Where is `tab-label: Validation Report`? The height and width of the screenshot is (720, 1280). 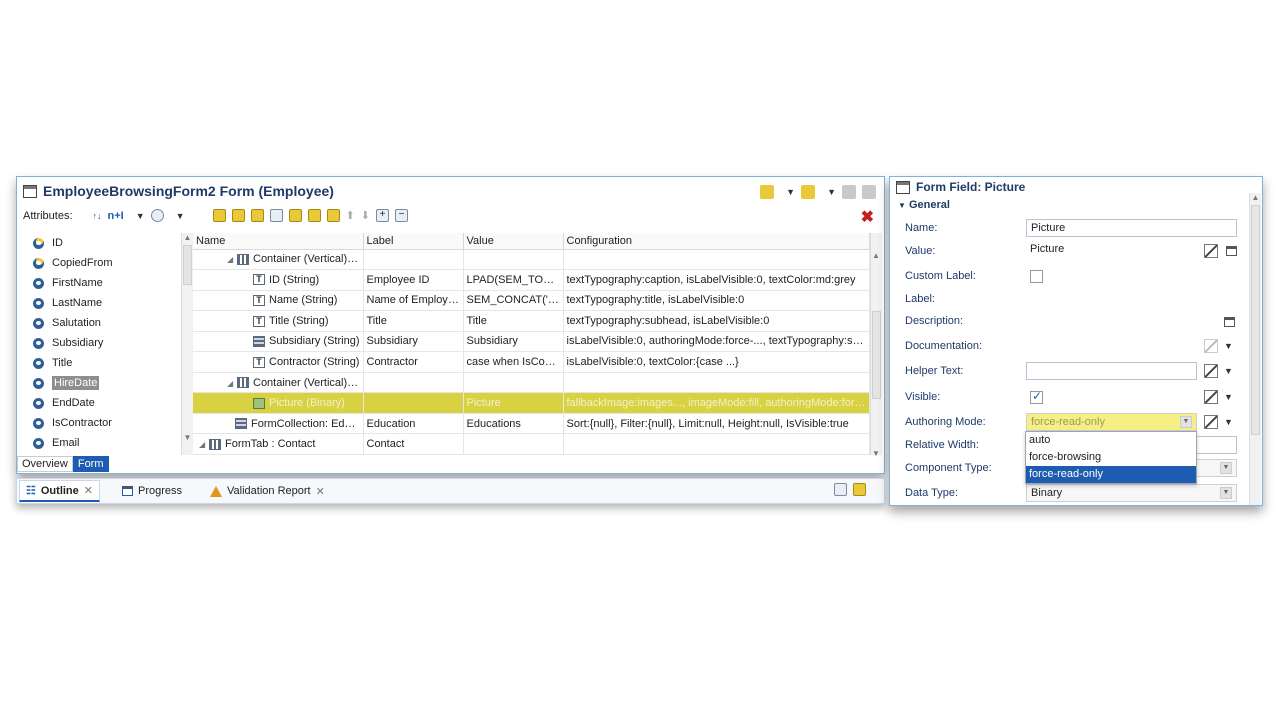 tab-label: Validation Report is located at coordinates (269, 491).